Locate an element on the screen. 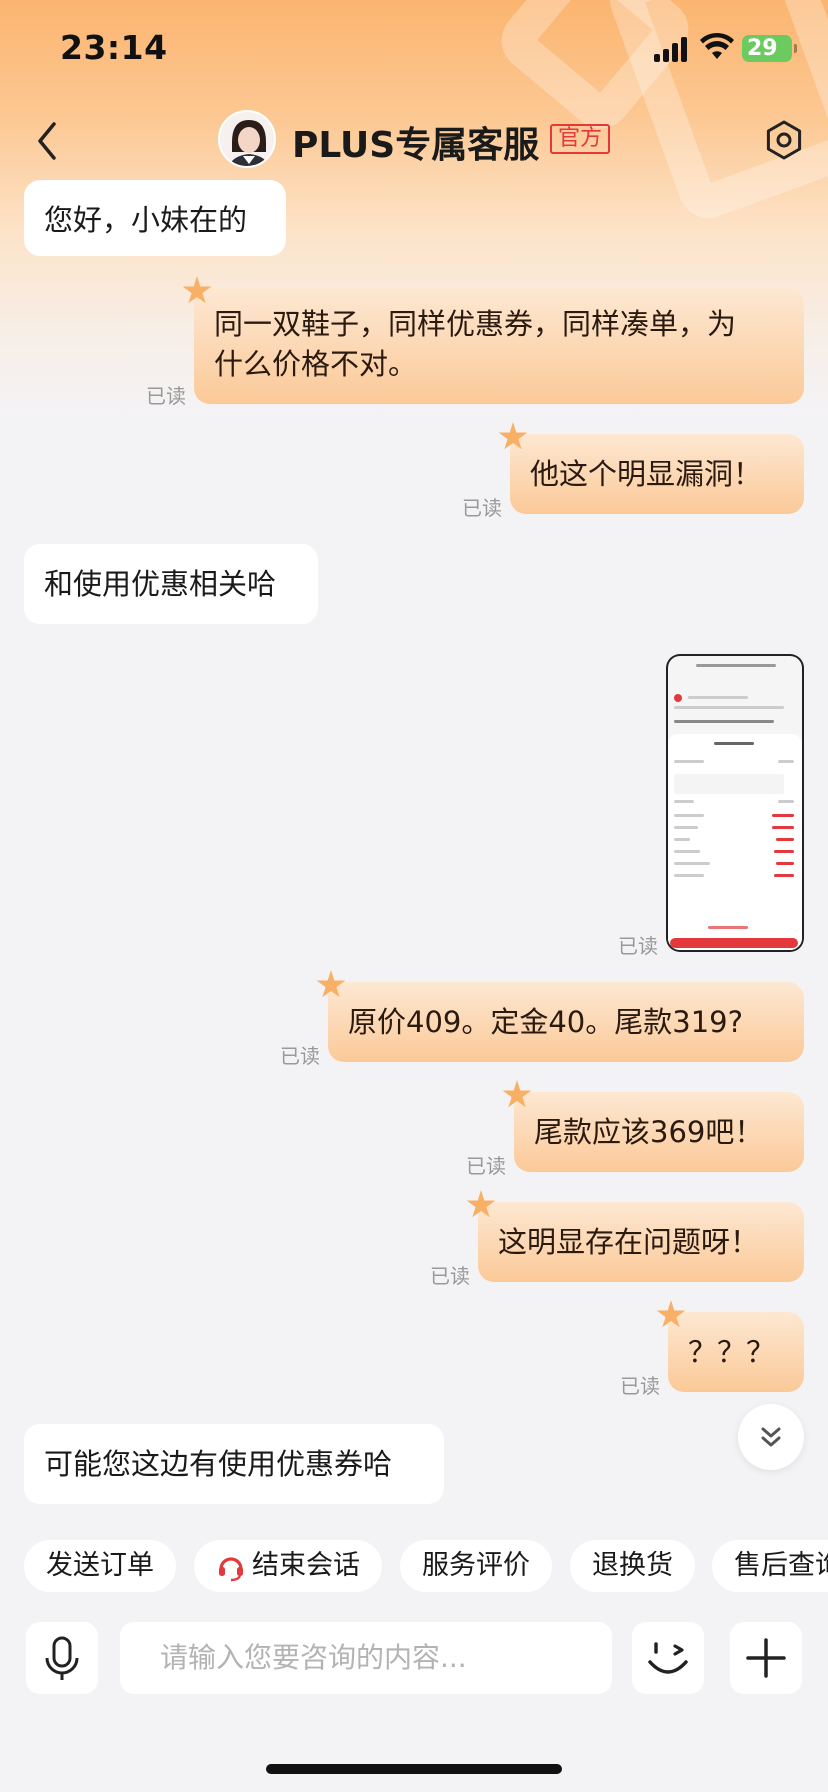 The height and width of the screenshot is (1792, 828). avatar is located at coordinates (247, 139).